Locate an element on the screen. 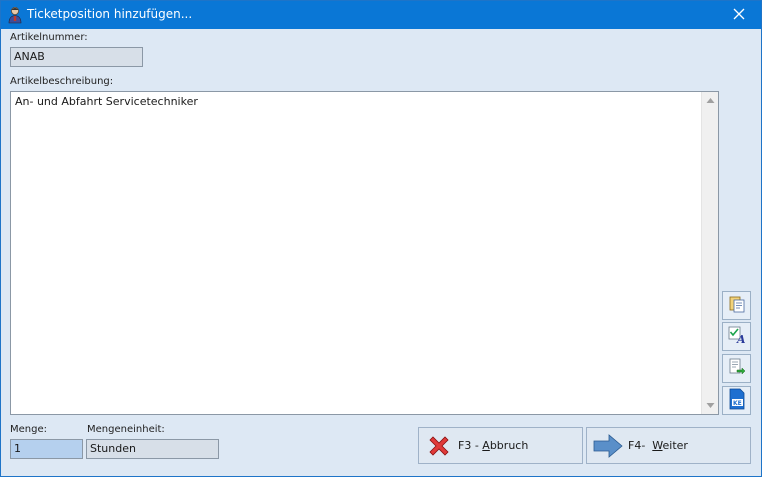 The height and width of the screenshot is (477, 762). scroll-down-icon is located at coordinates (710, 410).